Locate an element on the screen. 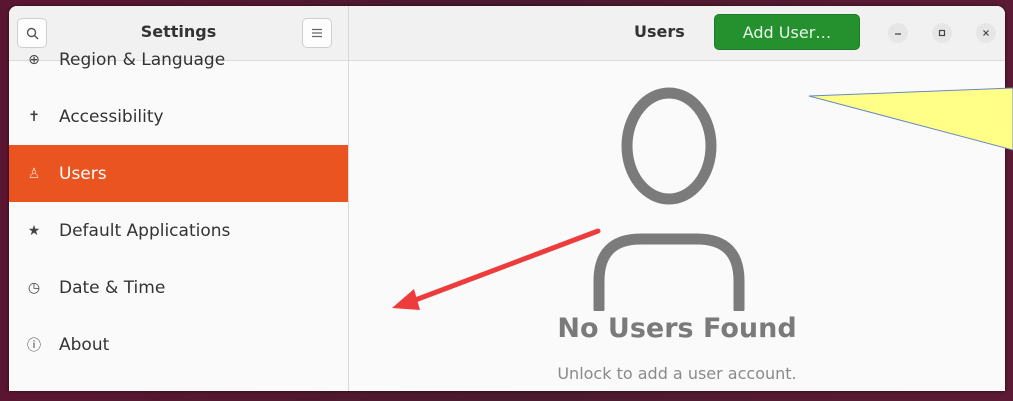 The image size is (1013, 401). accessibility-icon: ✝ is located at coordinates (34, 116).